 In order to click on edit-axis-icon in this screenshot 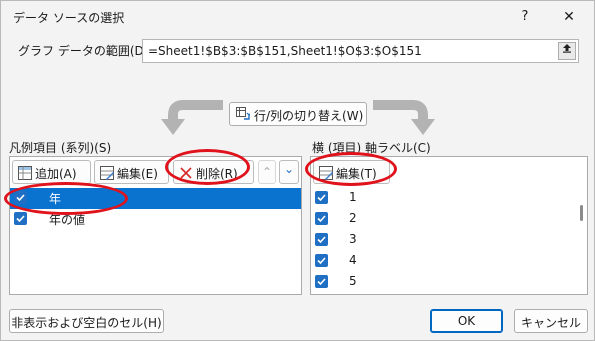, I will do `click(326, 173)`.